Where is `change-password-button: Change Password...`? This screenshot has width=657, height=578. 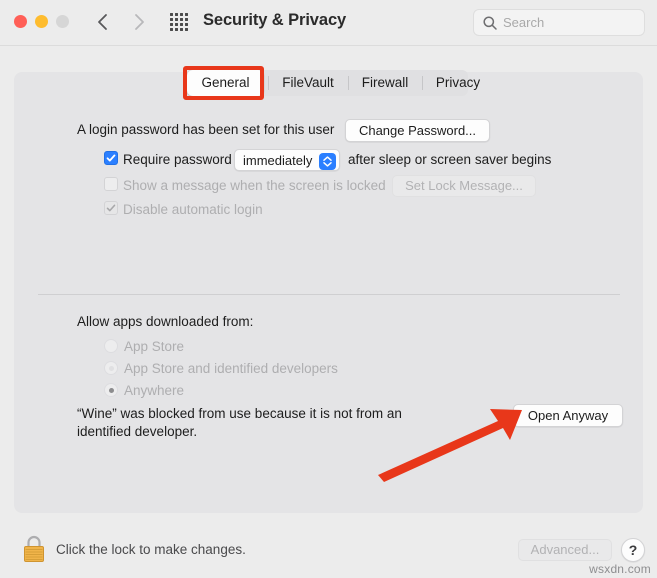
change-password-button: Change Password... is located at coordinates (417, 130).